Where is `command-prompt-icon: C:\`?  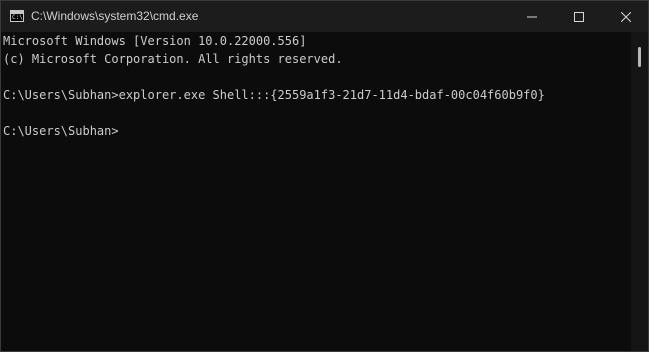 command-prompt-icon: C:\ is located at coordinates (17, 16).